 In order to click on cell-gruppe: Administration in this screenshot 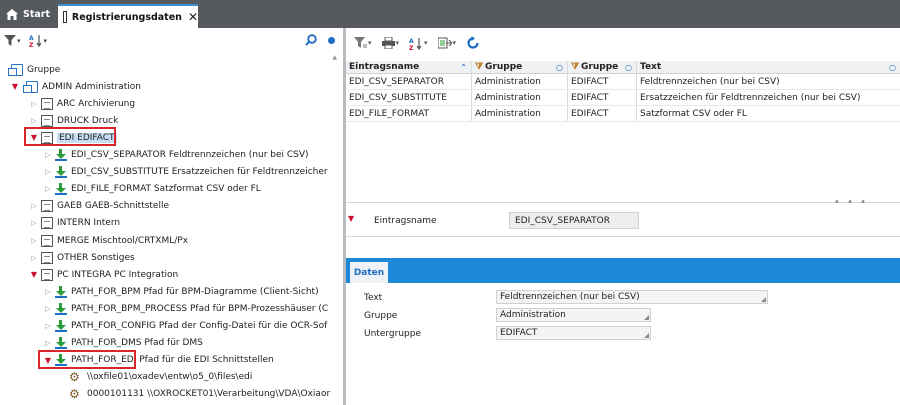, I will do `click(520, 113)`.